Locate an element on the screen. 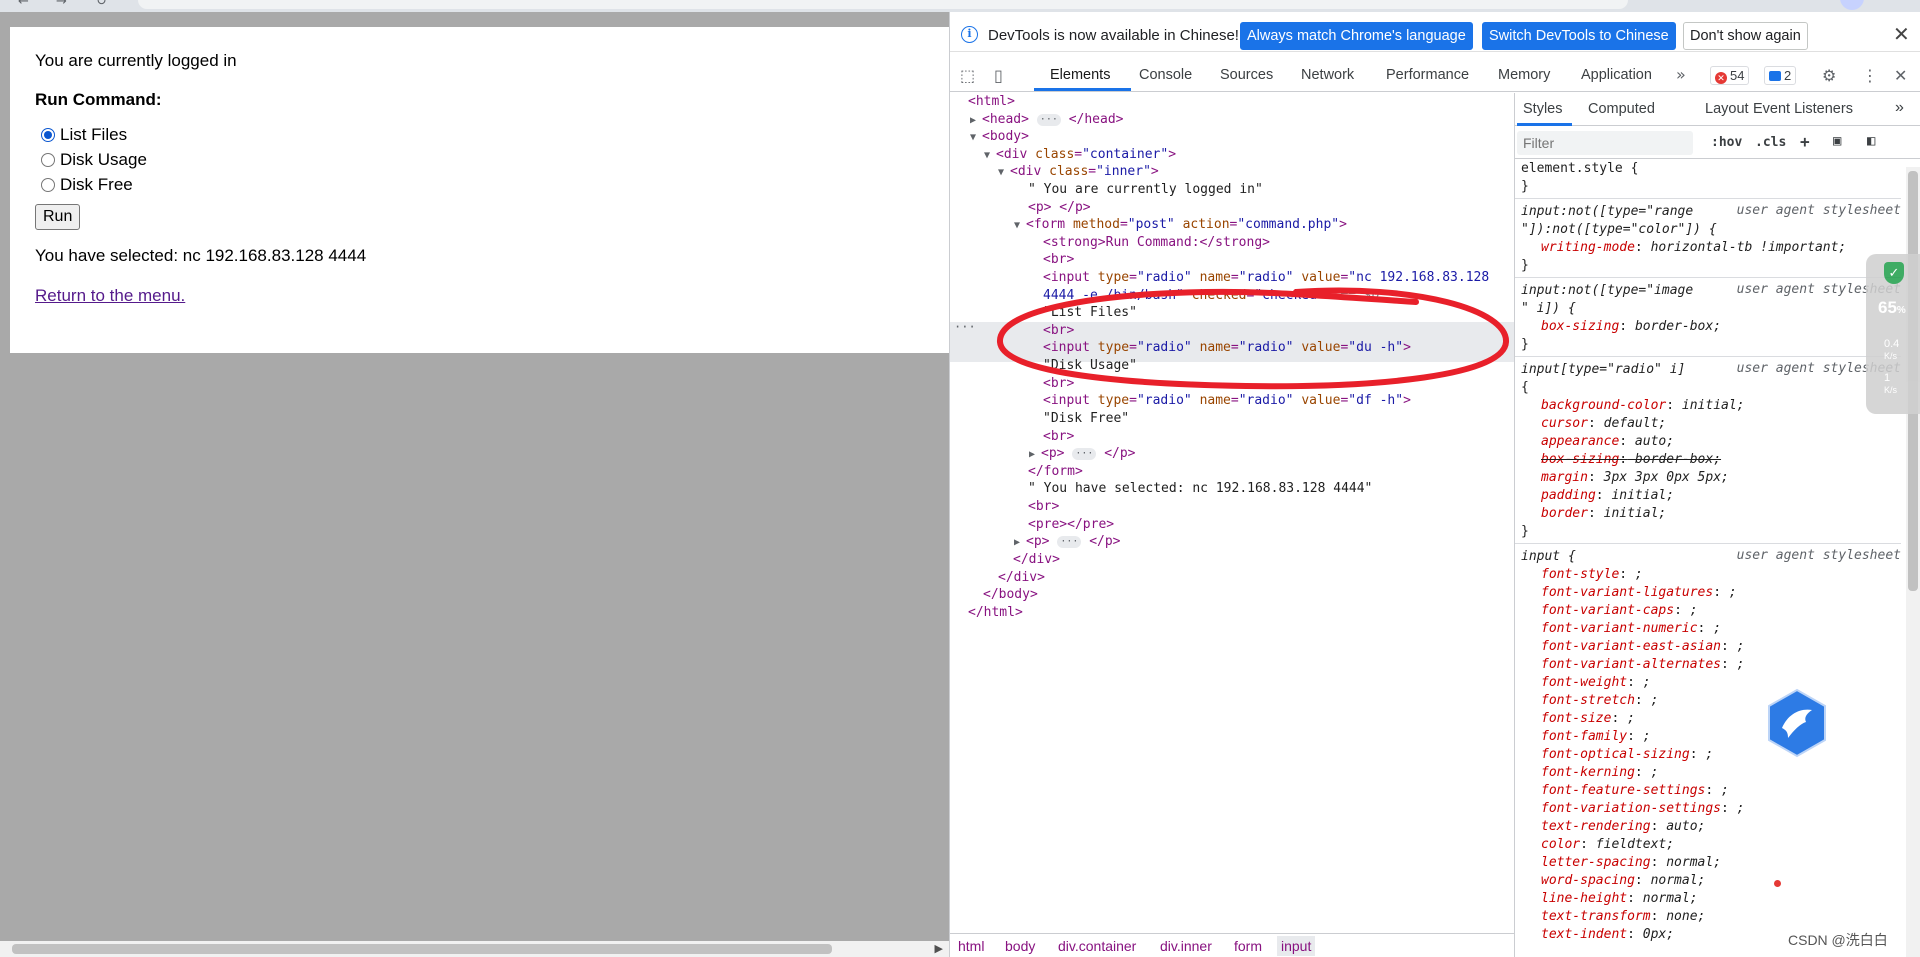 The width and height of the screenshot is (1920, 957). dom-node: <strong>Run Command:</strong> is located at coordinates (1156, 243).